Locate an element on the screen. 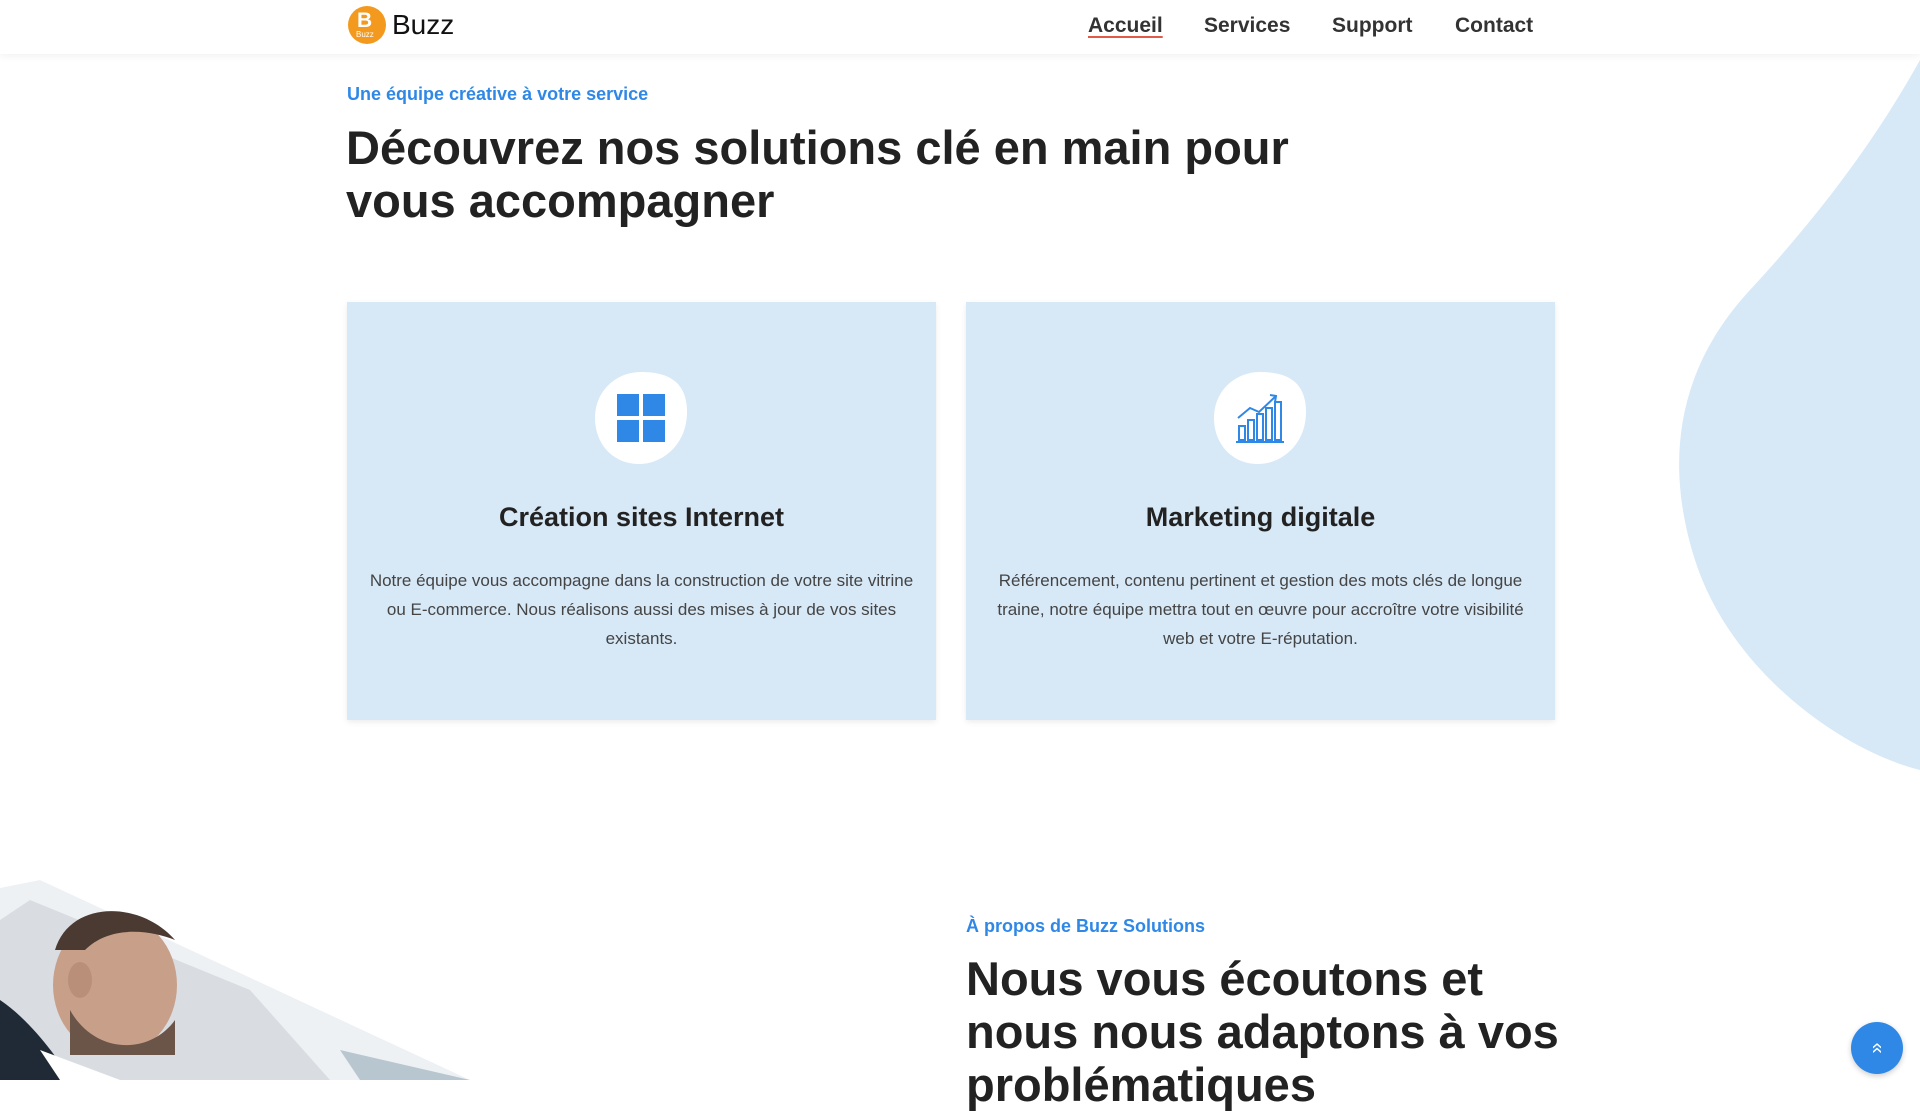 This screenshot has width=1920, height=1111. buzz-logo-icon: B Buzz is located at coordinates (367, 25).